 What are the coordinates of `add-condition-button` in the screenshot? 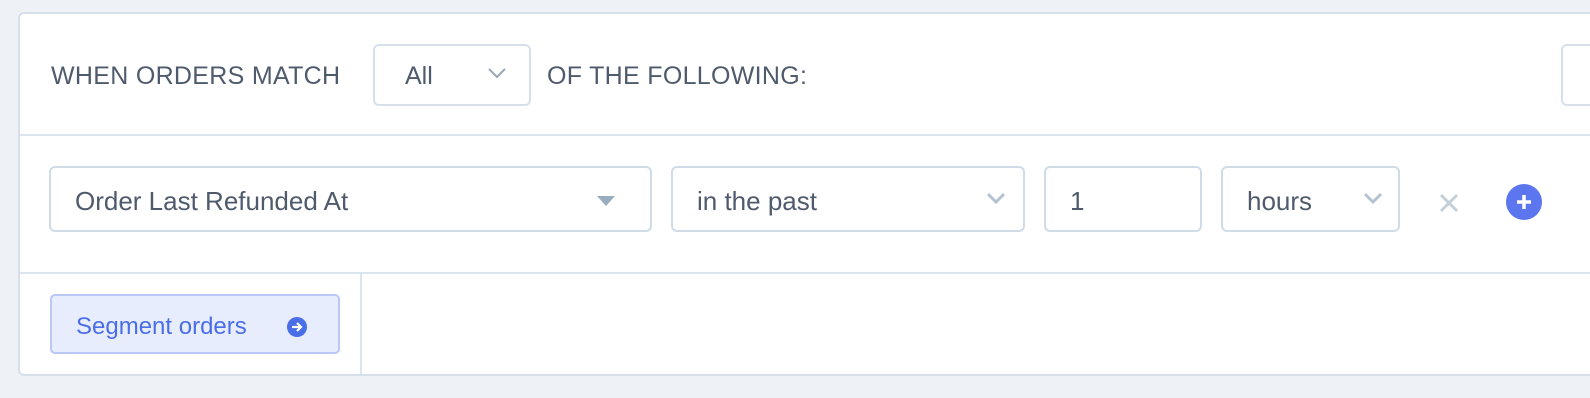 It's located at (1524, 202).